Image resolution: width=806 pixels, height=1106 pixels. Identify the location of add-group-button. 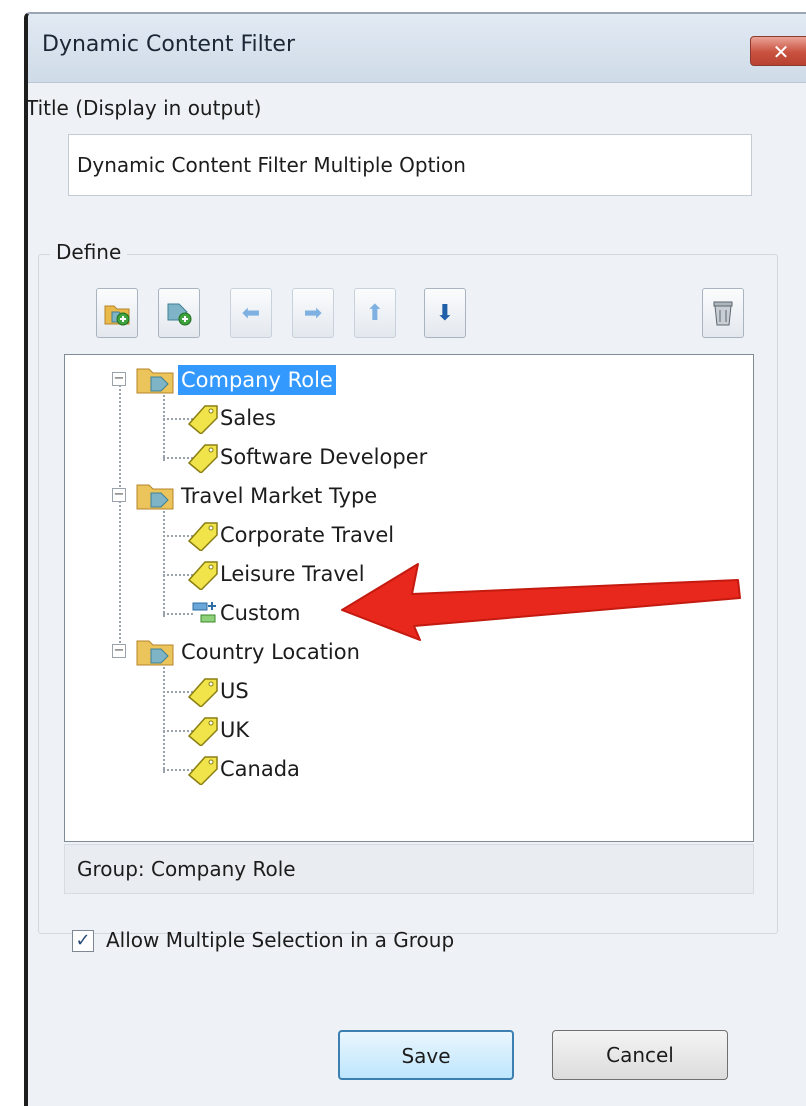
(117, 313).